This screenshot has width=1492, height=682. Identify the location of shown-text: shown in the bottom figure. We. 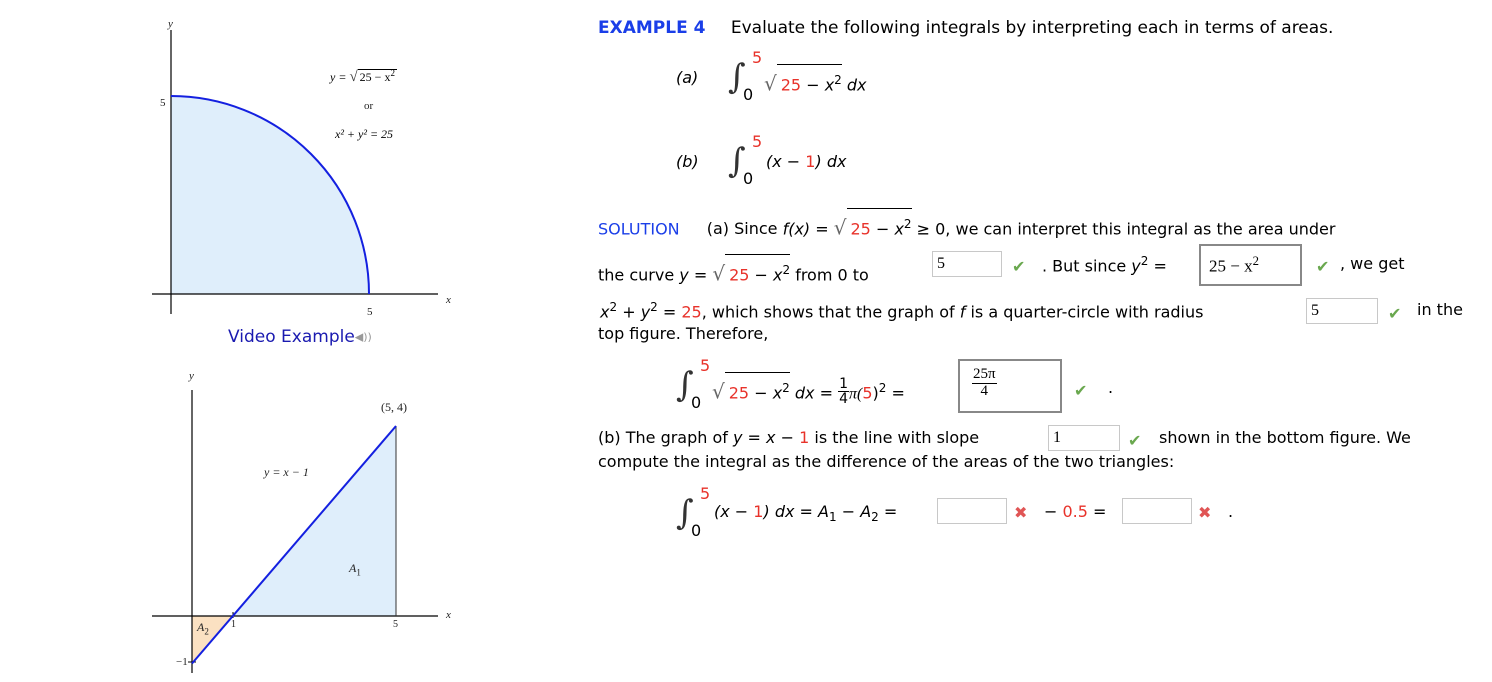
(1285, 437).